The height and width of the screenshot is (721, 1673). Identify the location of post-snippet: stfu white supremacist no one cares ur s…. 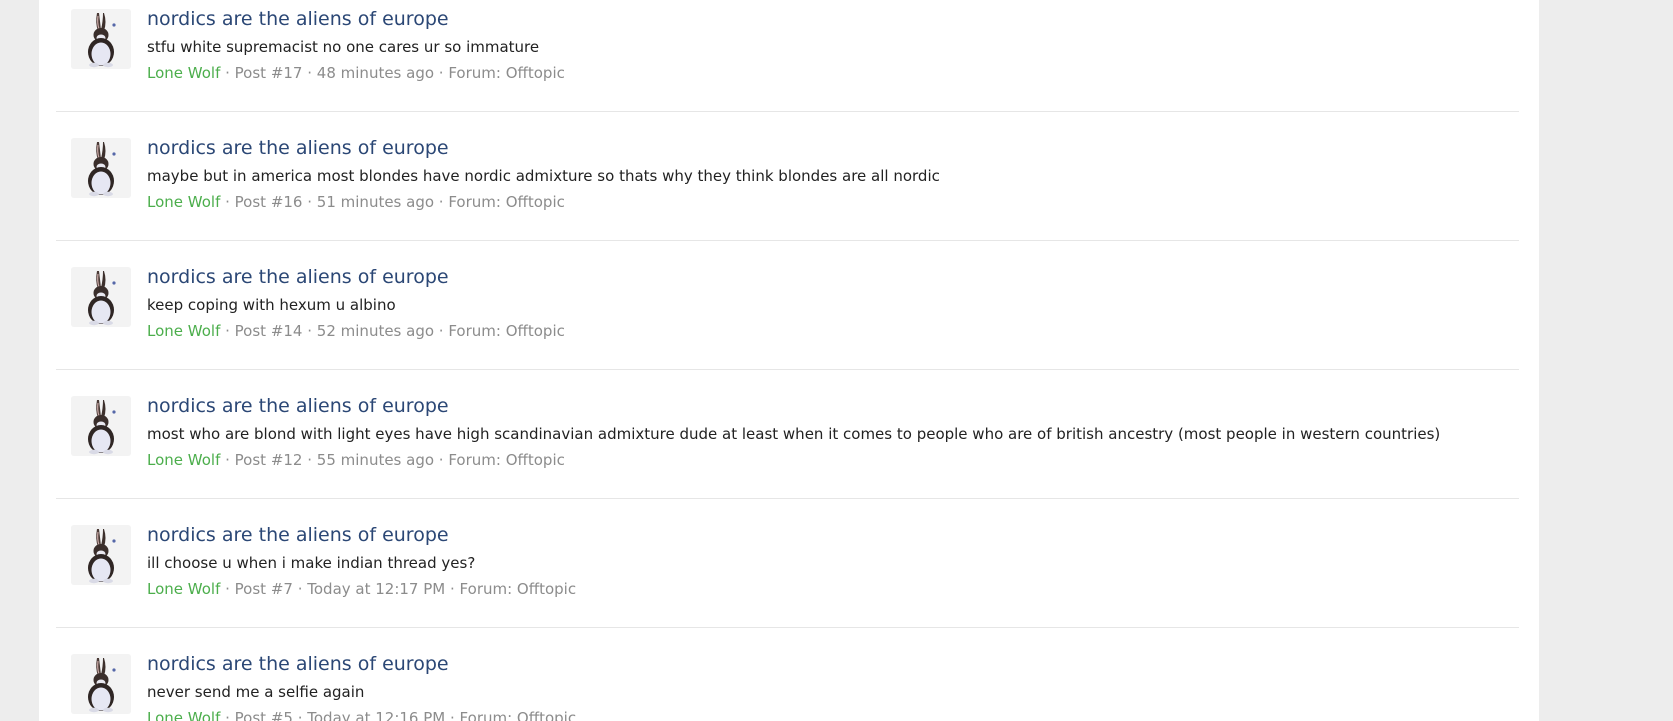
(828, 47).